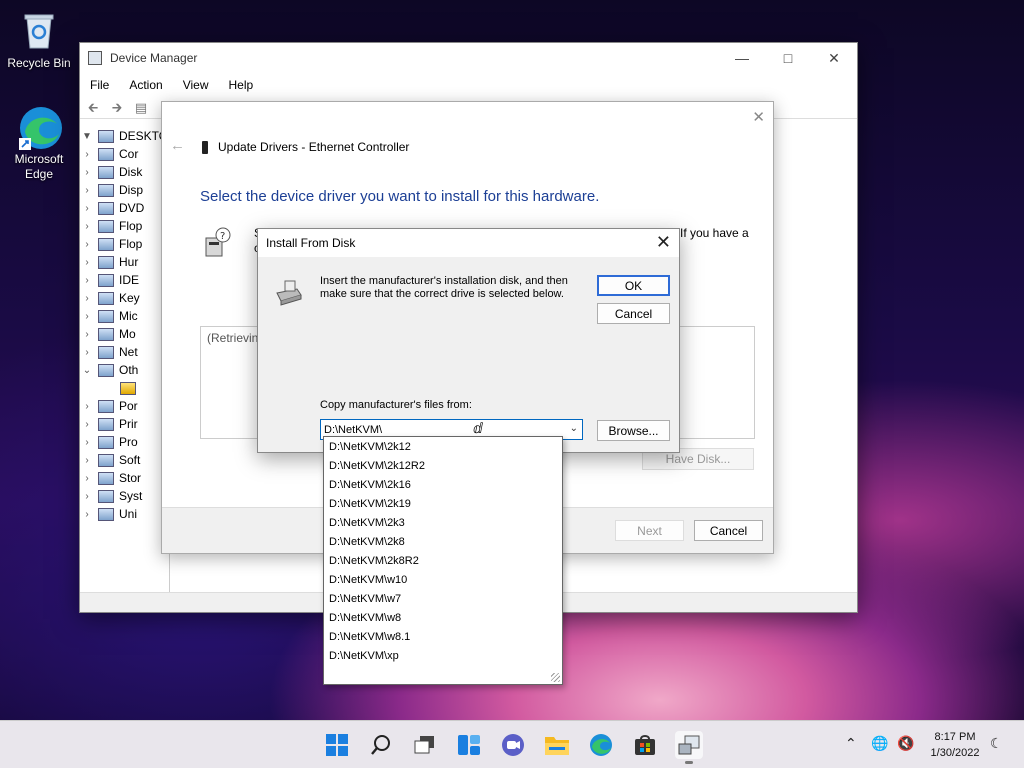 This screenshot has height=768, width=1024. Describe the element at coordinates (93, 107) in the screenshot. I see `back-arrow-icon: 🡰` at that location.